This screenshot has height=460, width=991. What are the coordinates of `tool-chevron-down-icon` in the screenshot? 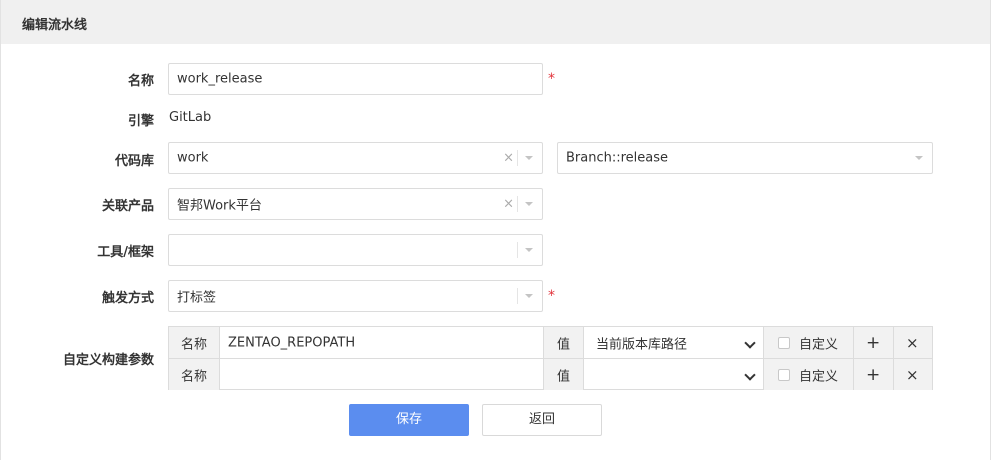 It's located at (529, 250).